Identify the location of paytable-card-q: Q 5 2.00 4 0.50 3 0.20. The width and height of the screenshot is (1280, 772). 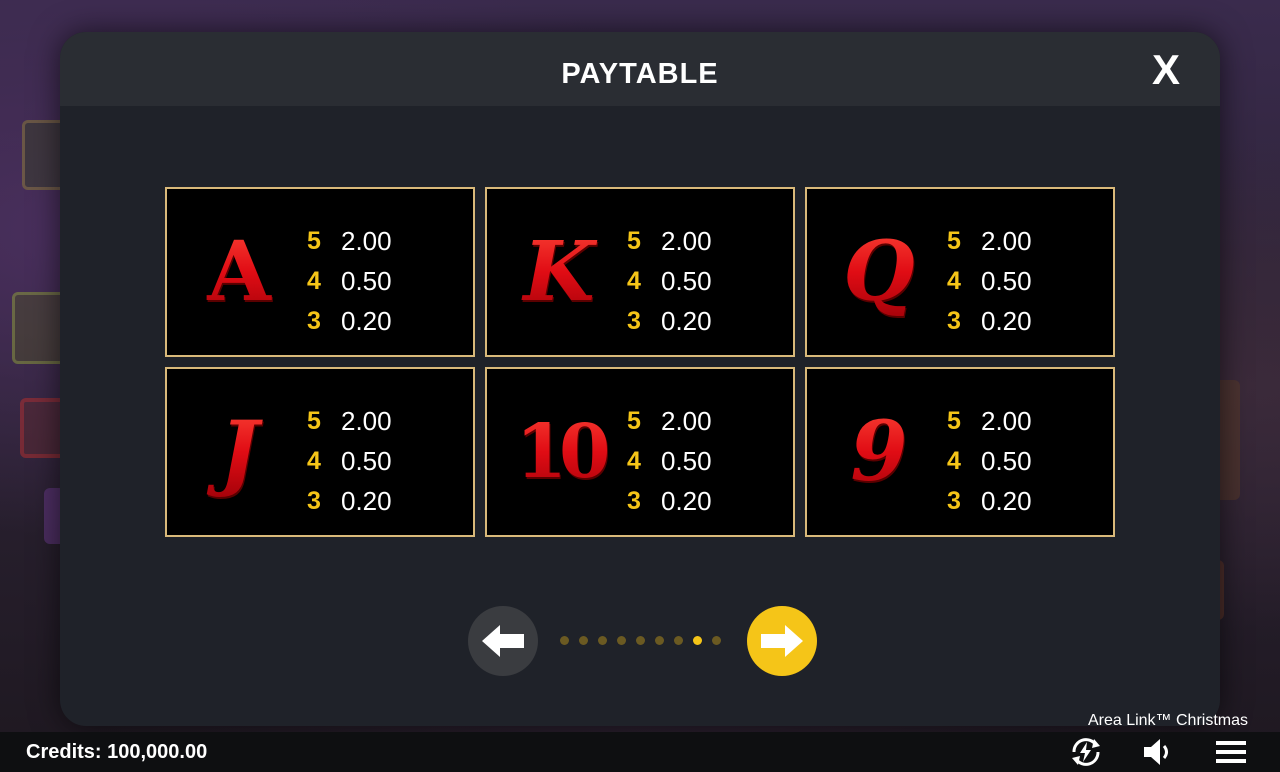
(960, 272).